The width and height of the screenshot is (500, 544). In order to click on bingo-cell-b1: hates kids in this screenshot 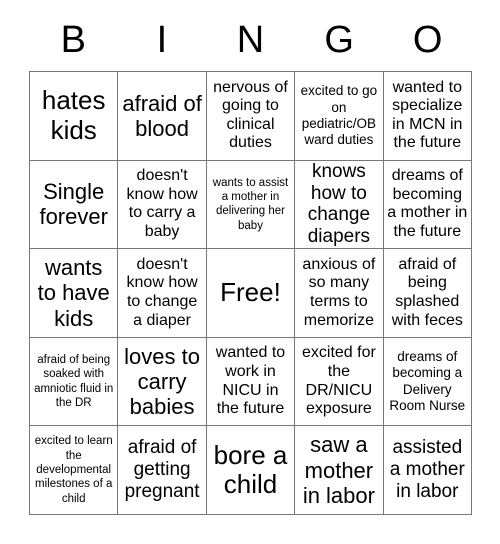, I will do `click(74, 116)`.